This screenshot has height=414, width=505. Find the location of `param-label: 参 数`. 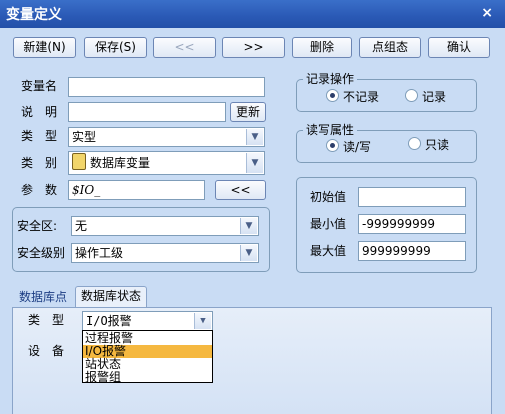

param-label: 参 数 is located at coordinates (39, 190).